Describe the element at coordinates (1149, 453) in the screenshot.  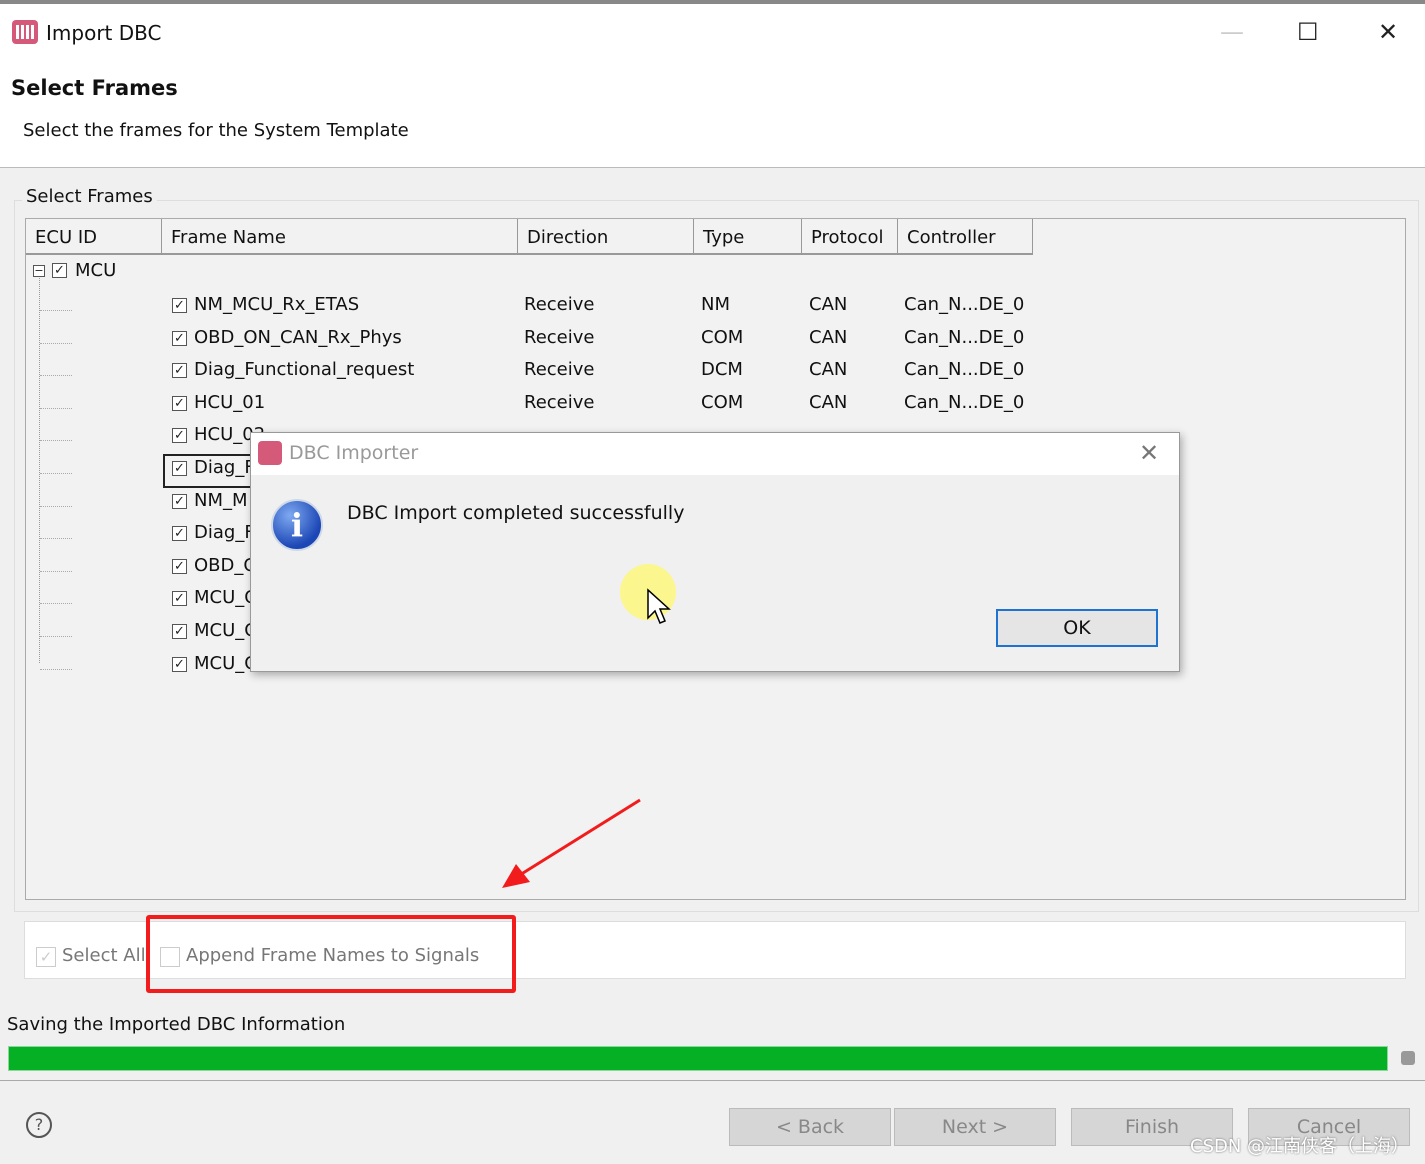
I see `dialog-close-button: ✕` at that location.